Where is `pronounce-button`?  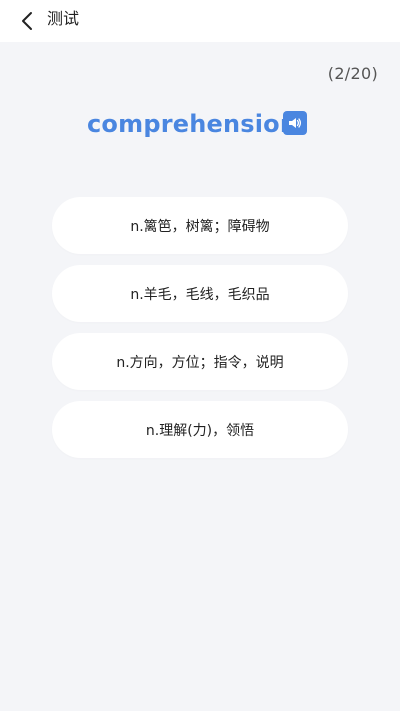
pronounce-button is located at coordinates (295, 123).